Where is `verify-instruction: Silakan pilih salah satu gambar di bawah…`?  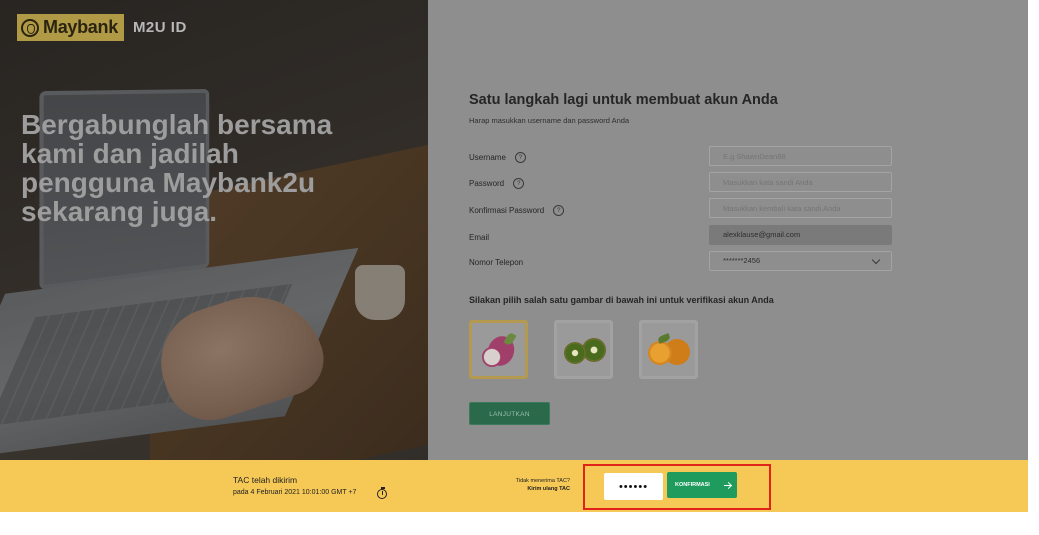
verify-instruction: Silakan pilih salah satu gambar di bawah… is located at coordinates (621, 300).